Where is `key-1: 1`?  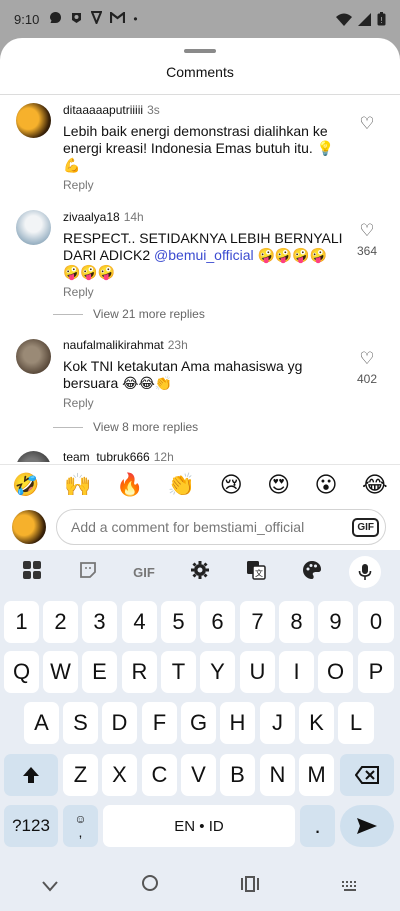 key-1: 1 is located at coordinates (21, 622).